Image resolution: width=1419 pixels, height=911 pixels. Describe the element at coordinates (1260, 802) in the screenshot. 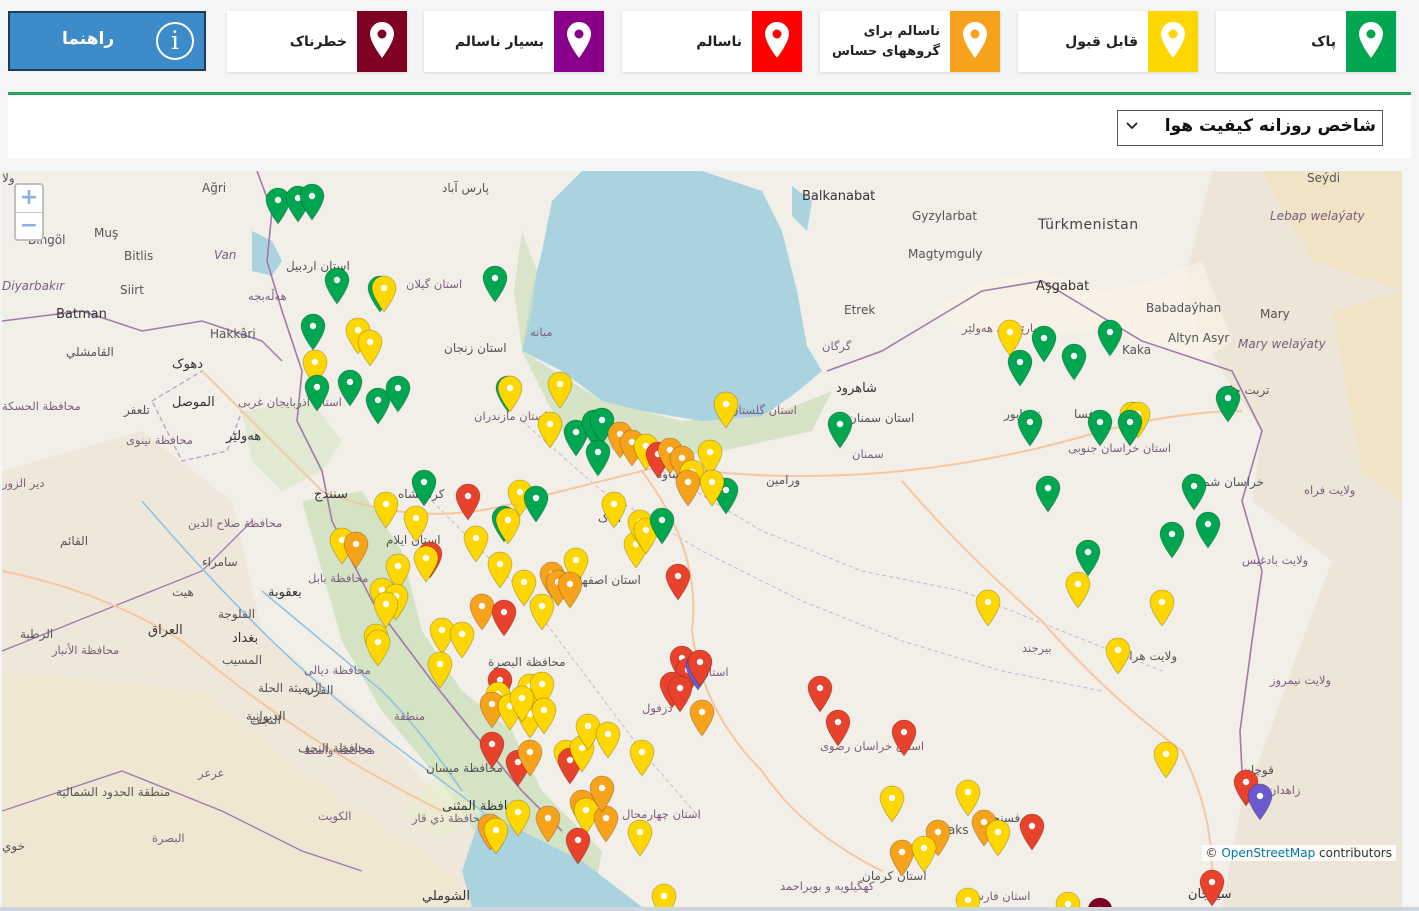

I see `station-marker-veryunhealthy` at that location.